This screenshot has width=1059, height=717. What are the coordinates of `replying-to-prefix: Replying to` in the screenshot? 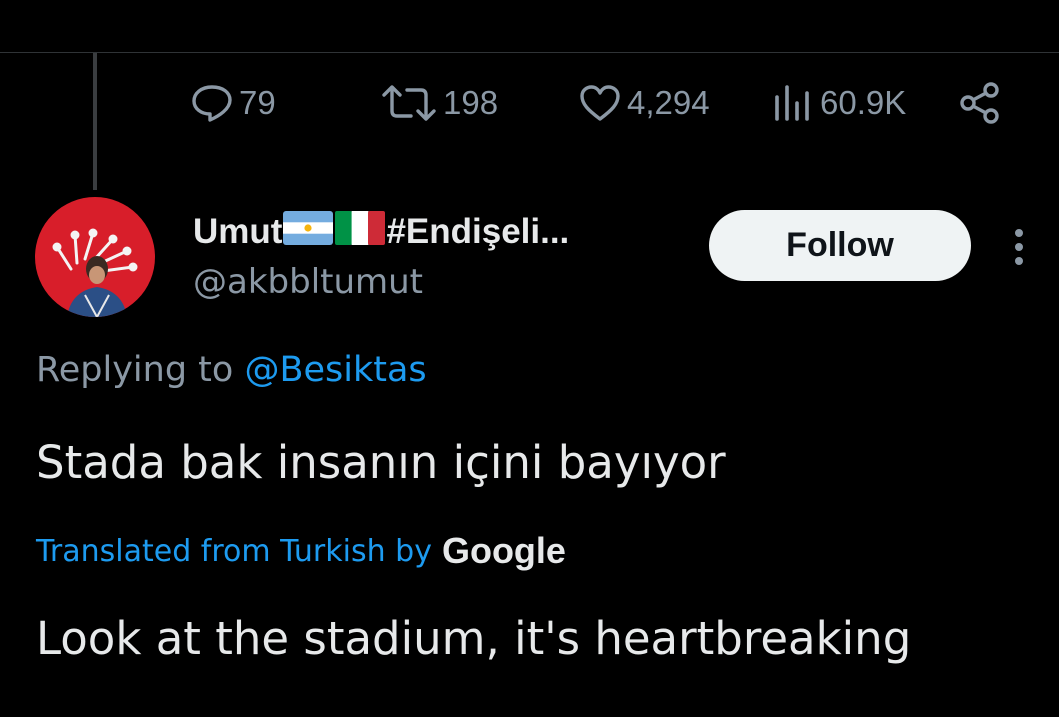 It's located at (140, 370).